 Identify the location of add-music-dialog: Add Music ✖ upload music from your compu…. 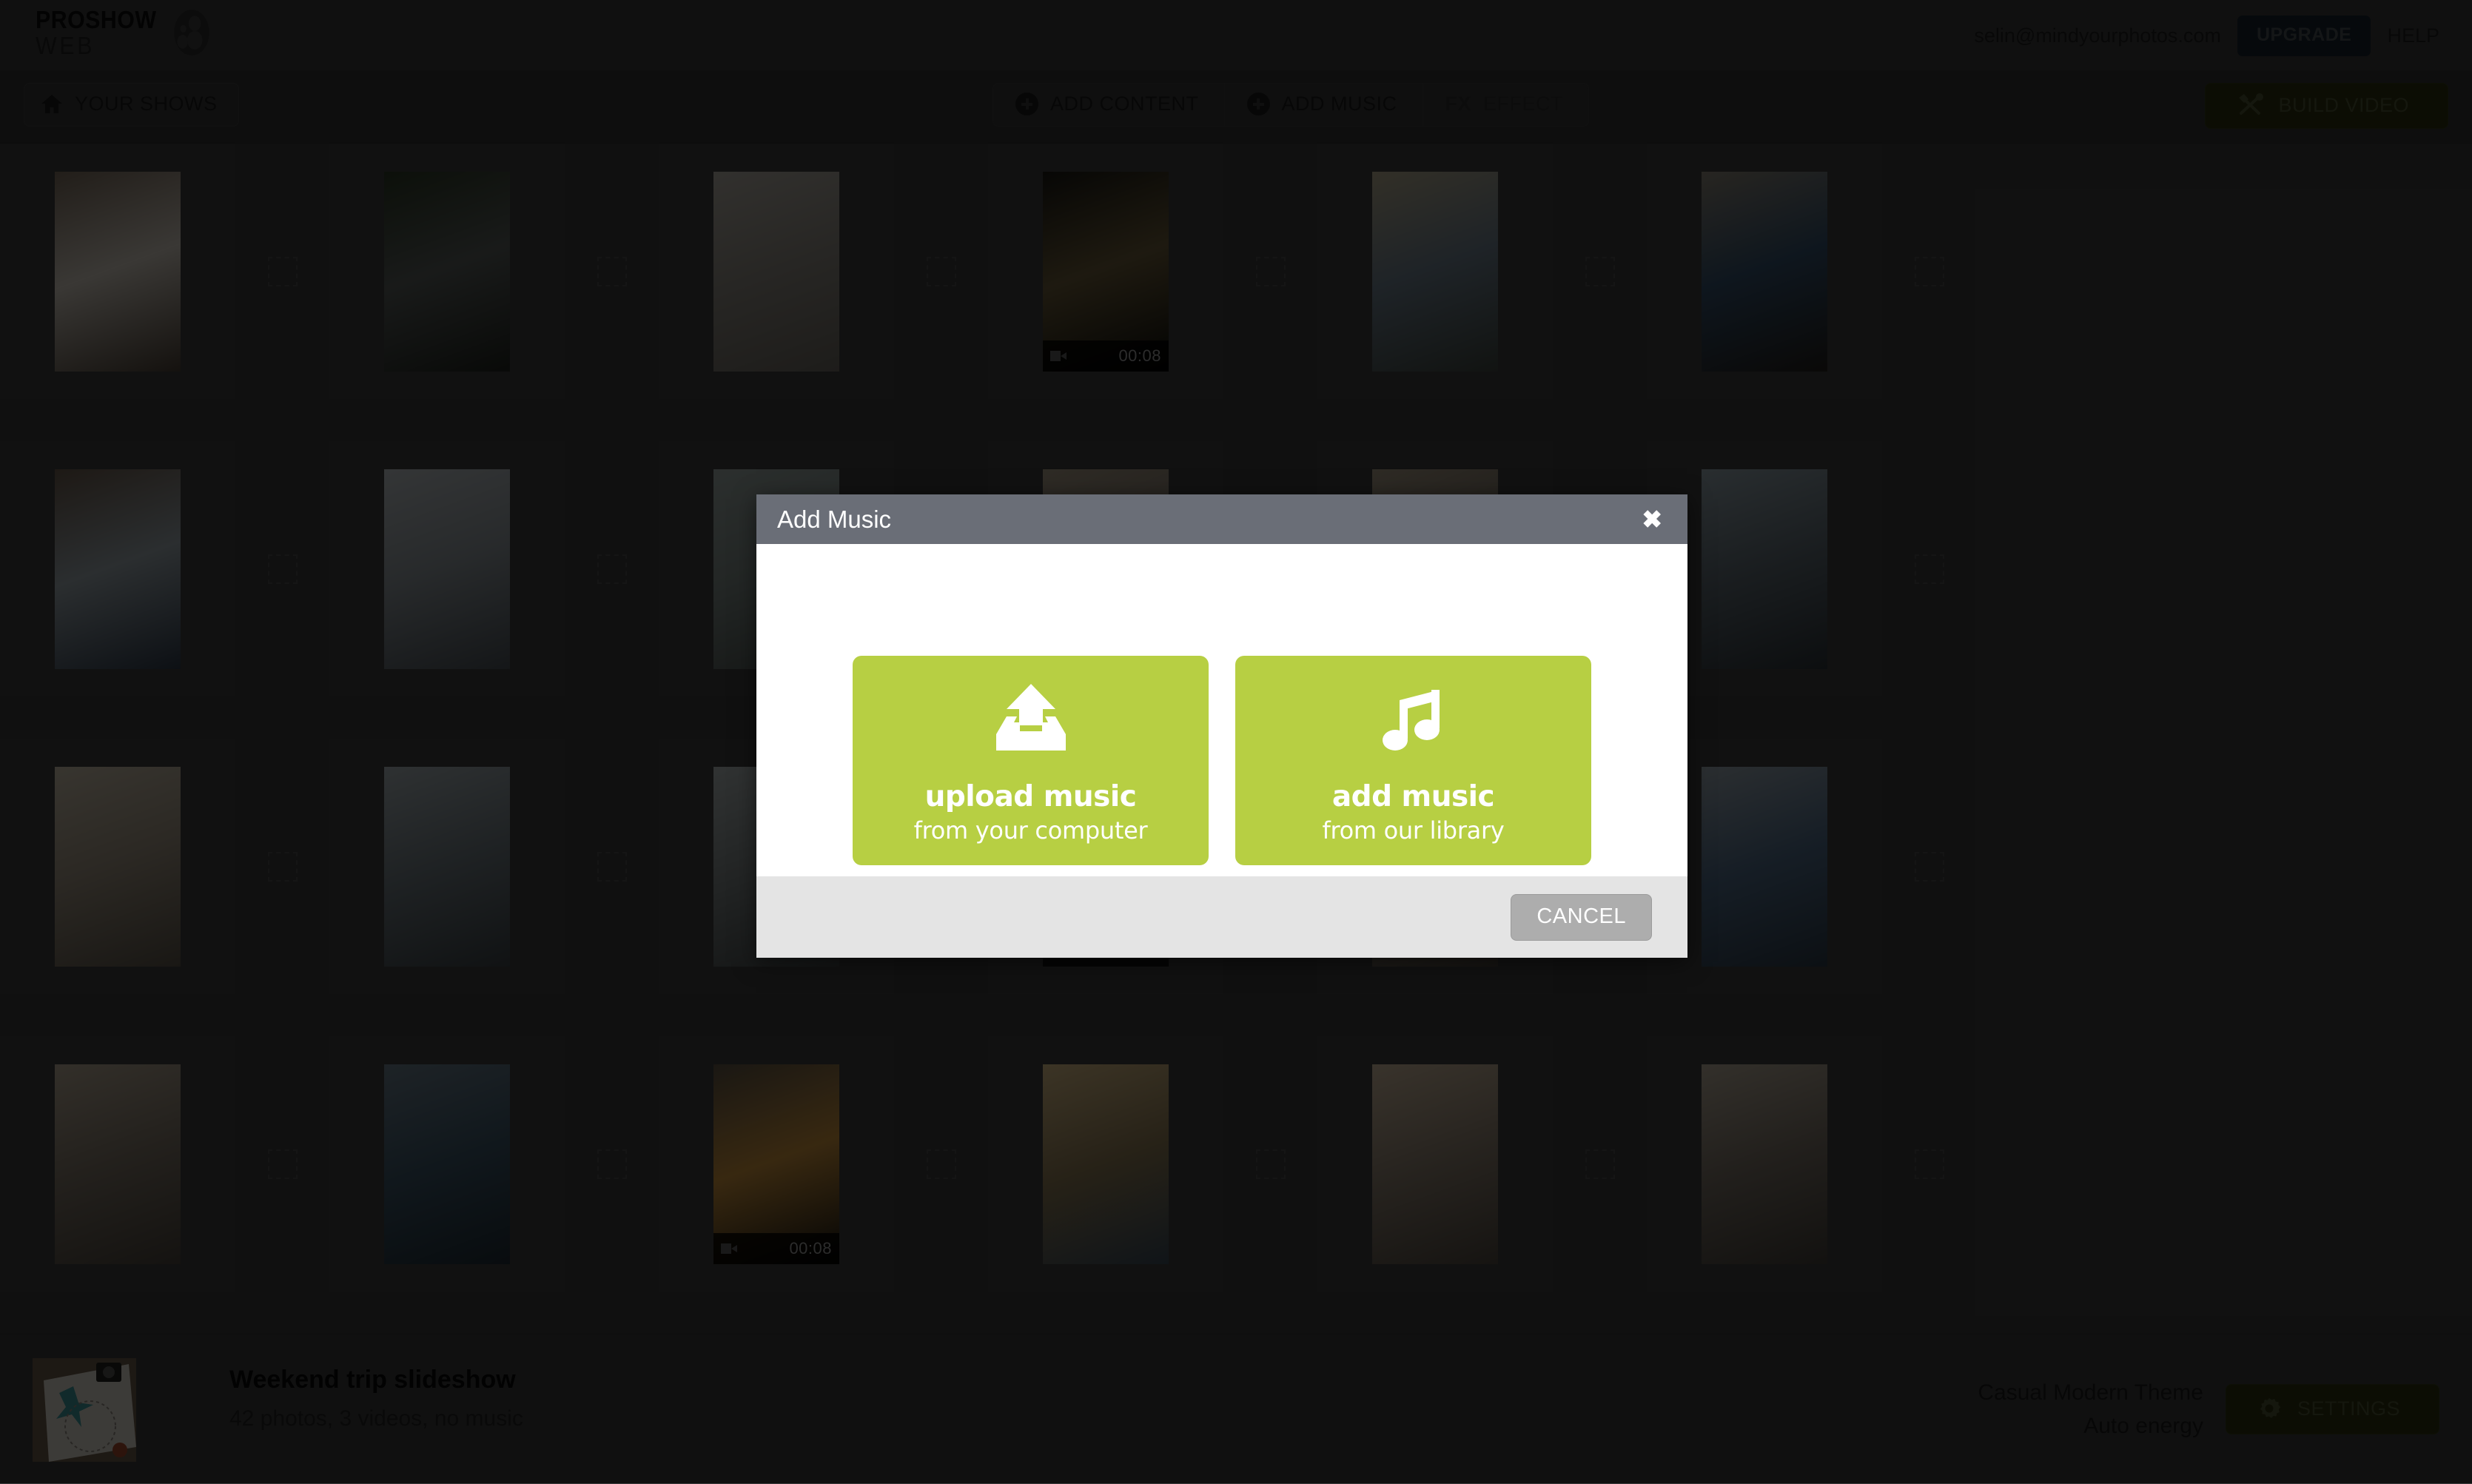
(1221, 726).